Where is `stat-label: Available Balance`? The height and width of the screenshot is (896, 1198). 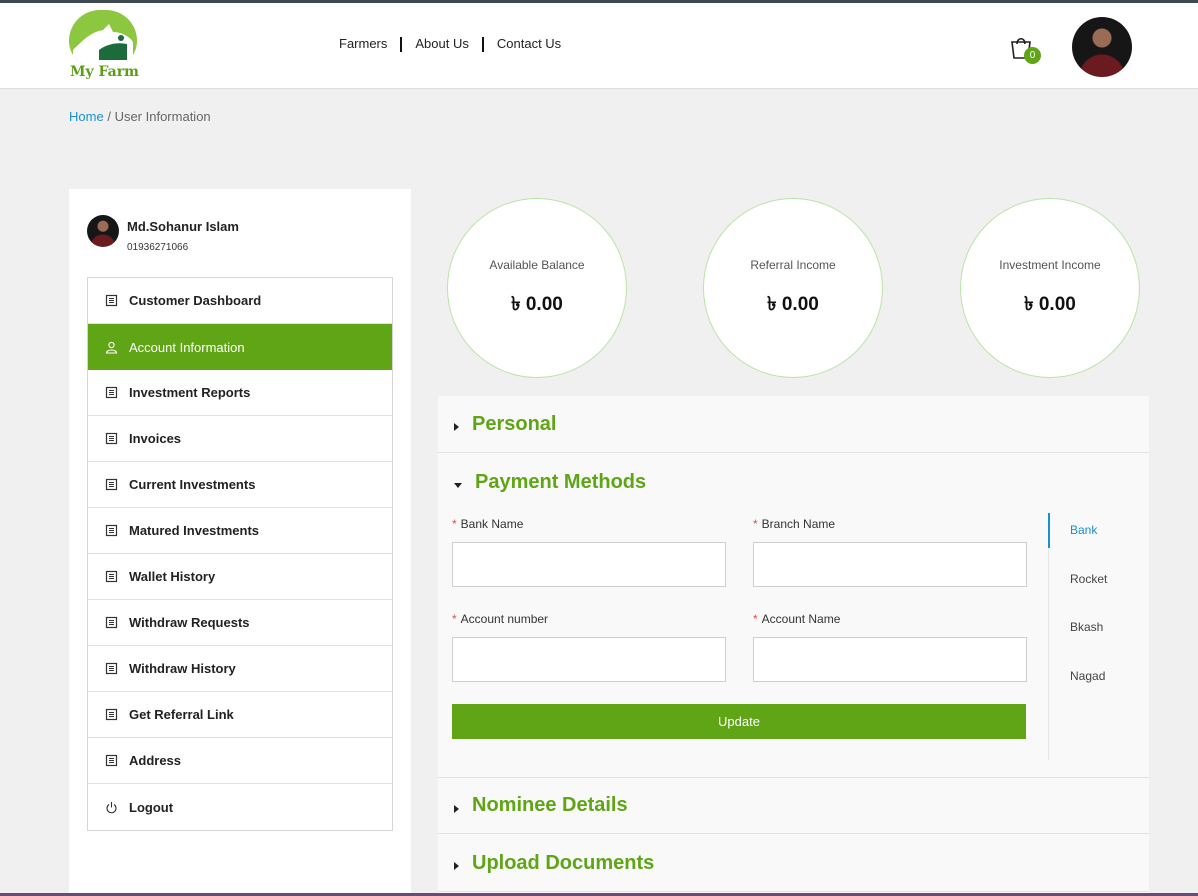 stat-label: Available Balance is located at coordinates (537, 265).